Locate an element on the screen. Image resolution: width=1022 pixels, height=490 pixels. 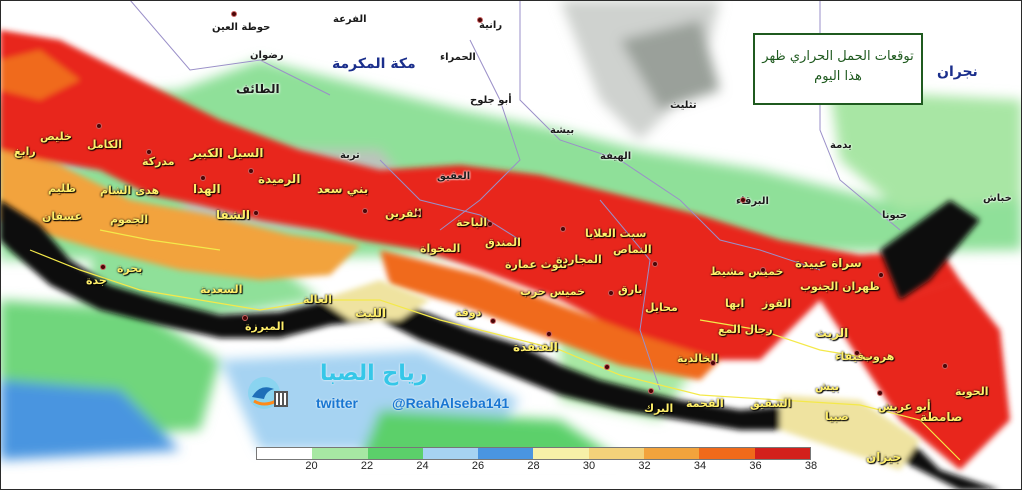
place-label: جدة is located at coordinates (96, 280).